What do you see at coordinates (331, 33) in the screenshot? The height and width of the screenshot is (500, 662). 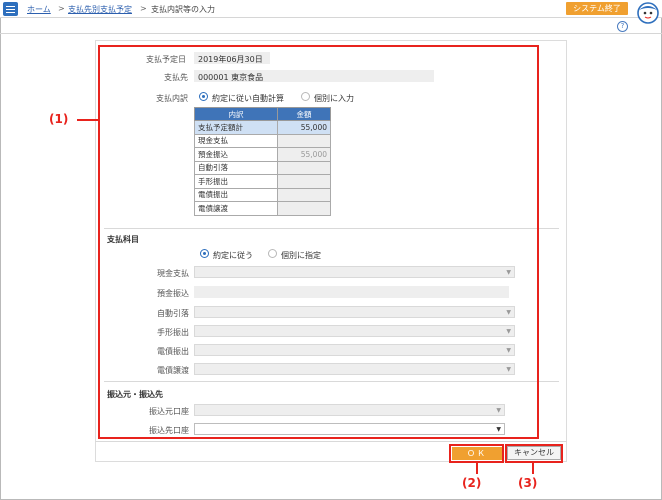 I see `divider` at bounding box center [331, 33].